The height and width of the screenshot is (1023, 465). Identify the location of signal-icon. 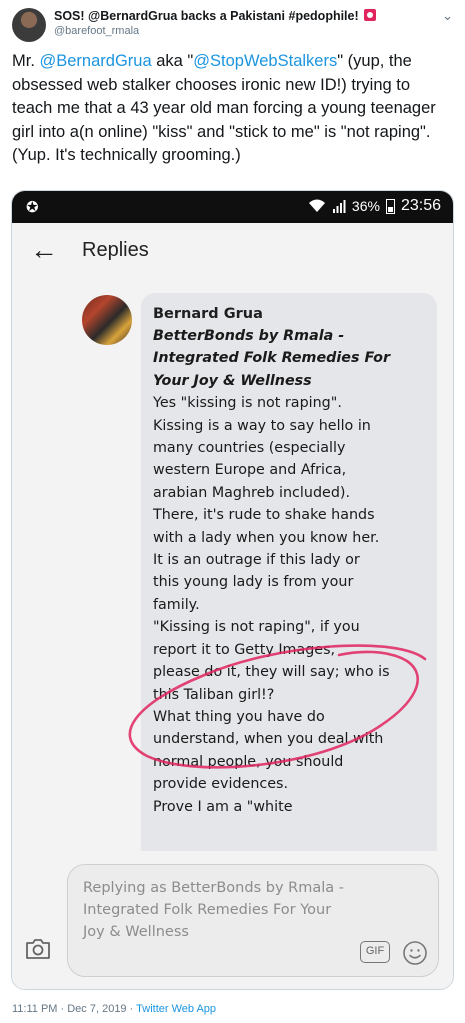
(339, 206).